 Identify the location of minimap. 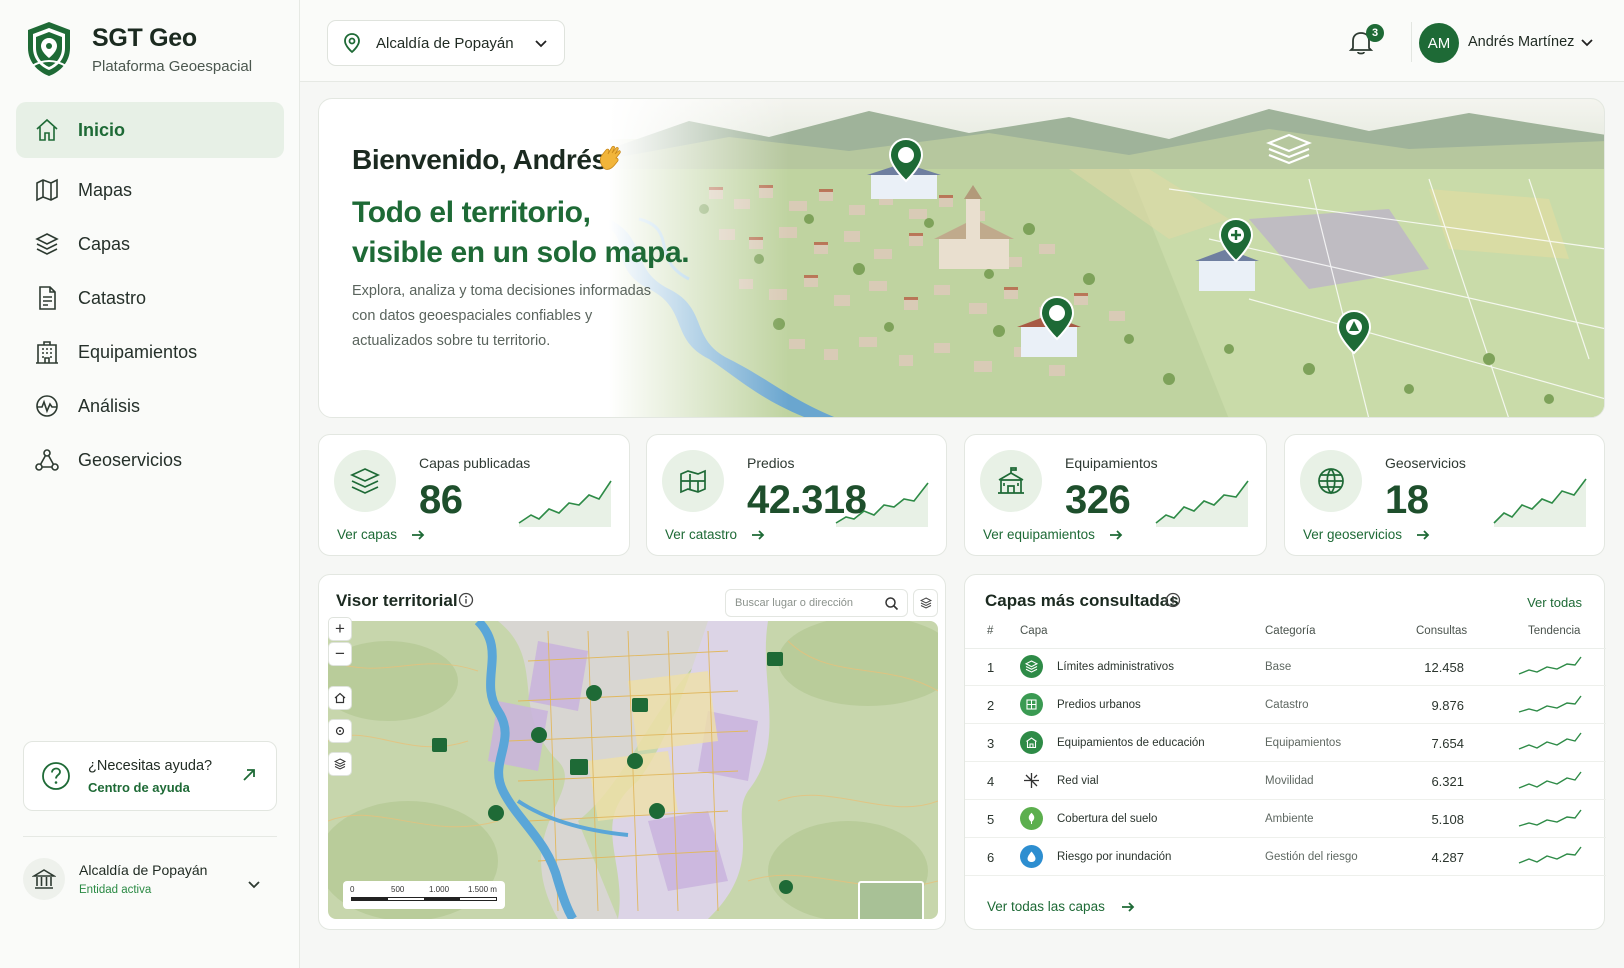
(891, 900).